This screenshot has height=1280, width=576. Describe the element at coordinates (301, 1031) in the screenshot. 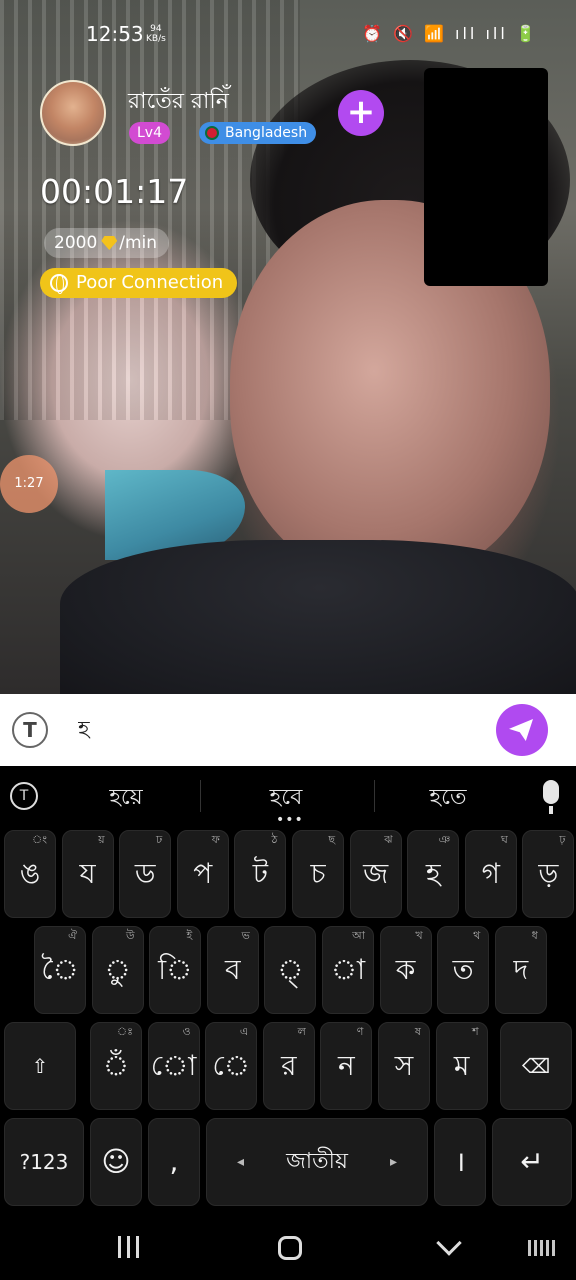

I see `key-hint: ল` at that location.